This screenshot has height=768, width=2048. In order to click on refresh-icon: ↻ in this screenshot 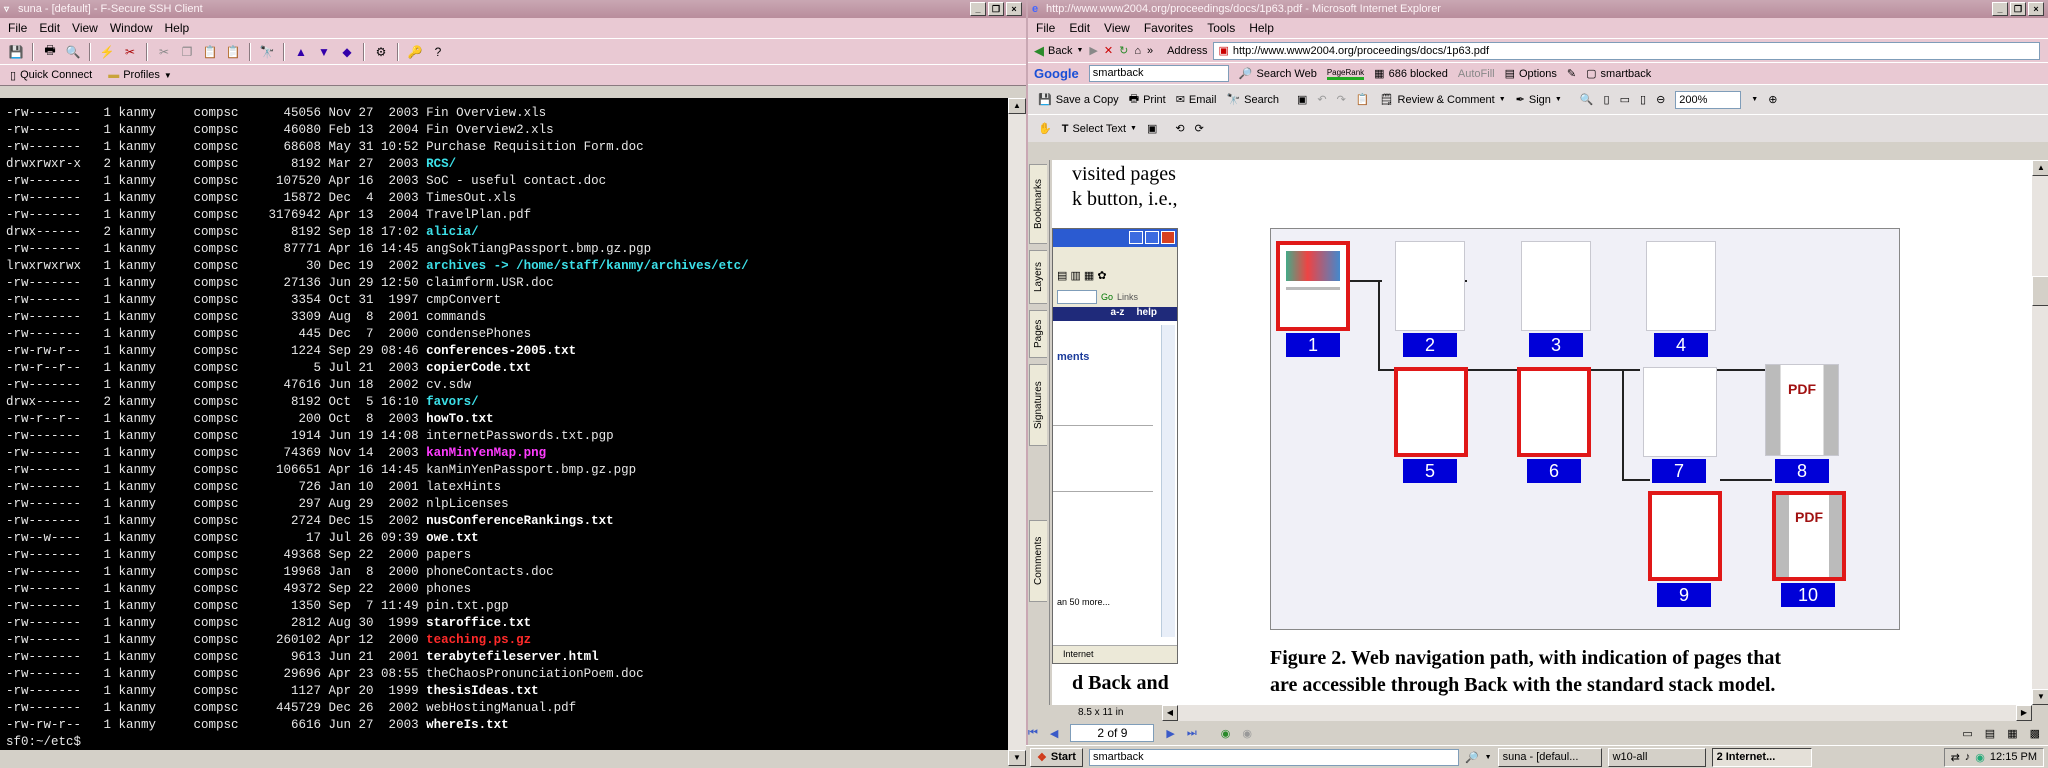, I will do `click(1123, 50)`.